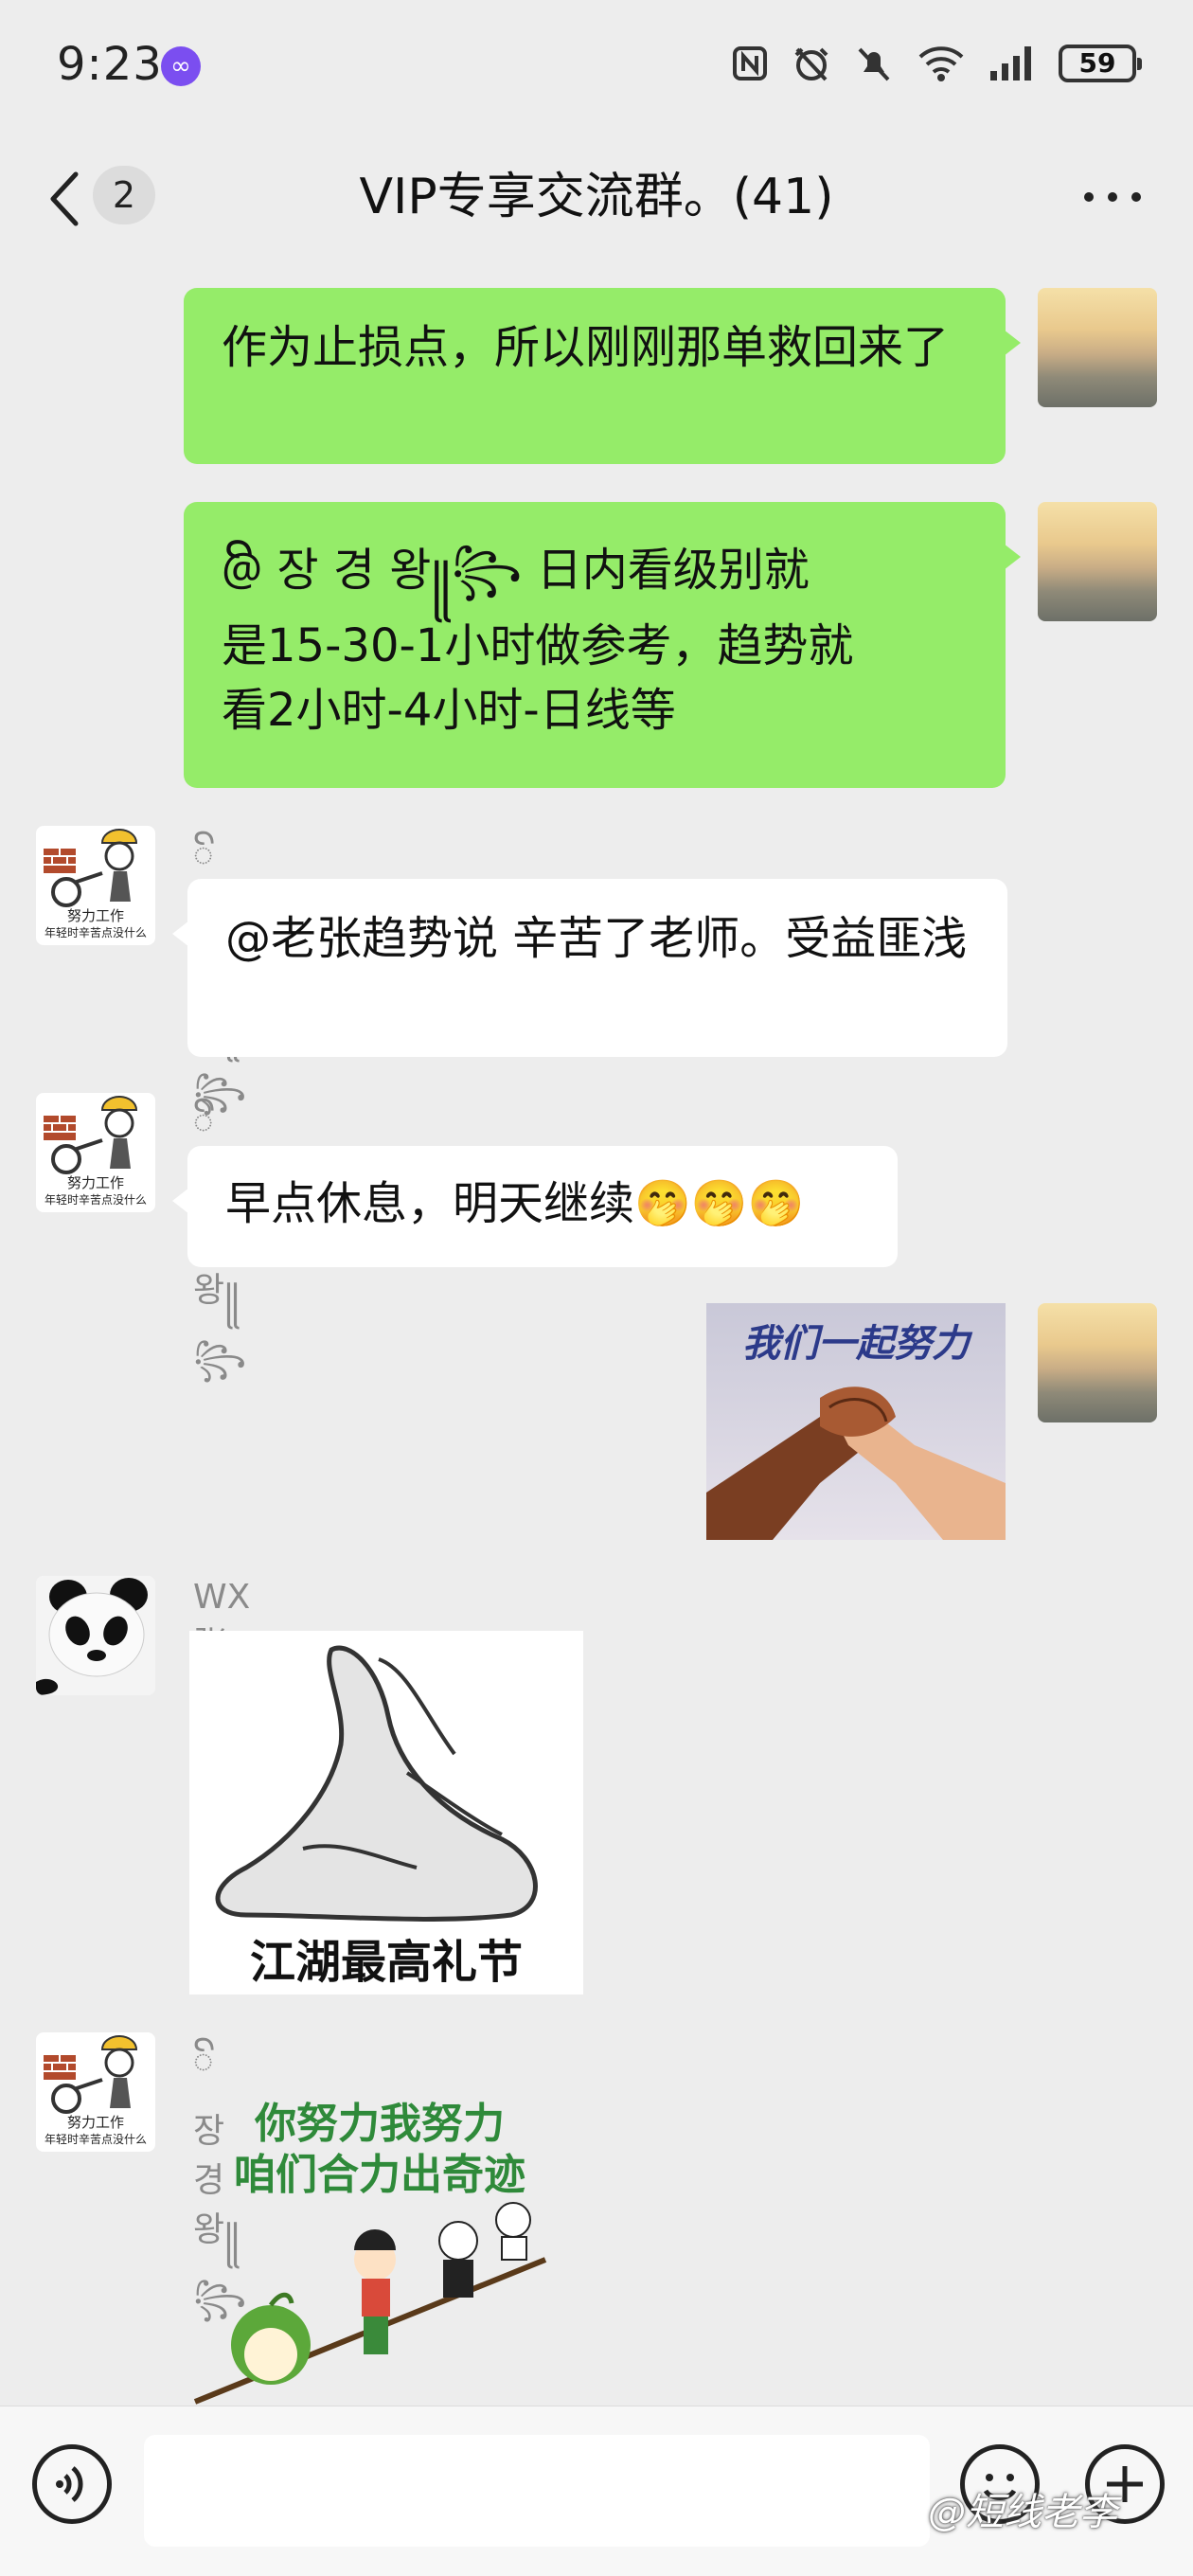 This screenshot has width=1193, height=2576. Describe the element at coordinates (941, 63) in the screenshot. I see `wifi-icon` at that location.